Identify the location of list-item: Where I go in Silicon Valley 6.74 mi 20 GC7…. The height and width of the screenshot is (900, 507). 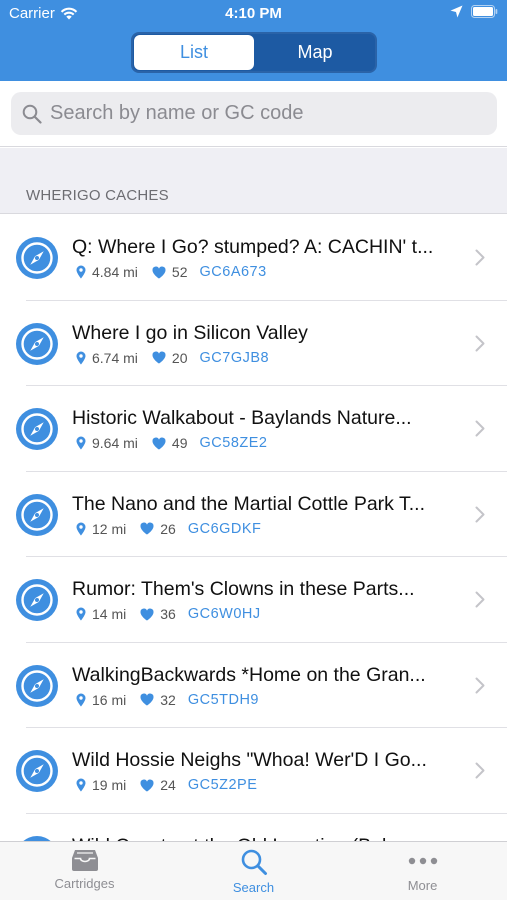
(253, 344).